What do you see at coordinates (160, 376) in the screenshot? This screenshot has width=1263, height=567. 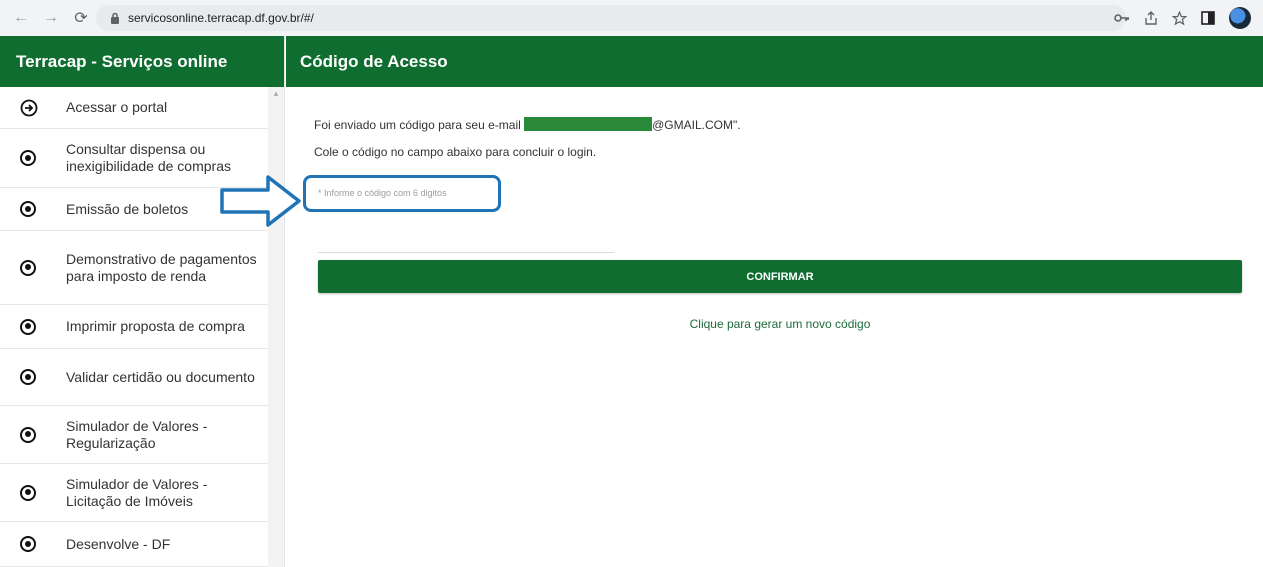 I see `sidebar-item-label: Validar certidão ou documento` at bounding box center [160, 376].